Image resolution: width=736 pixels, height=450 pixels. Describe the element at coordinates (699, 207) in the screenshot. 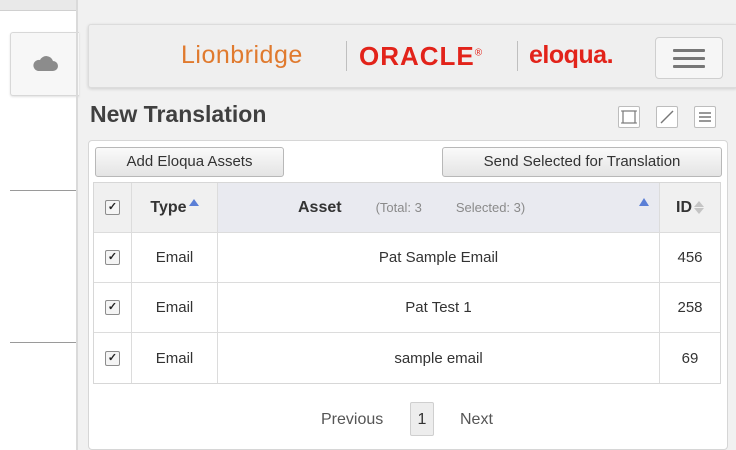

I see `sort-icon` at that location.